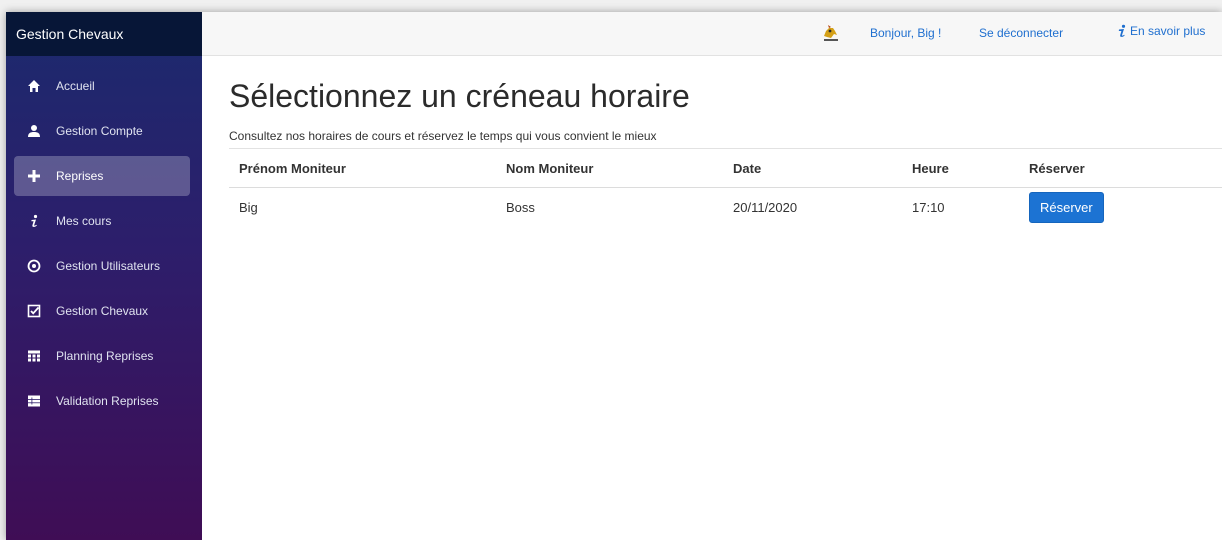 This screenshot has width=1222, height=540. I want to click on list-icon, so click(34, 401).